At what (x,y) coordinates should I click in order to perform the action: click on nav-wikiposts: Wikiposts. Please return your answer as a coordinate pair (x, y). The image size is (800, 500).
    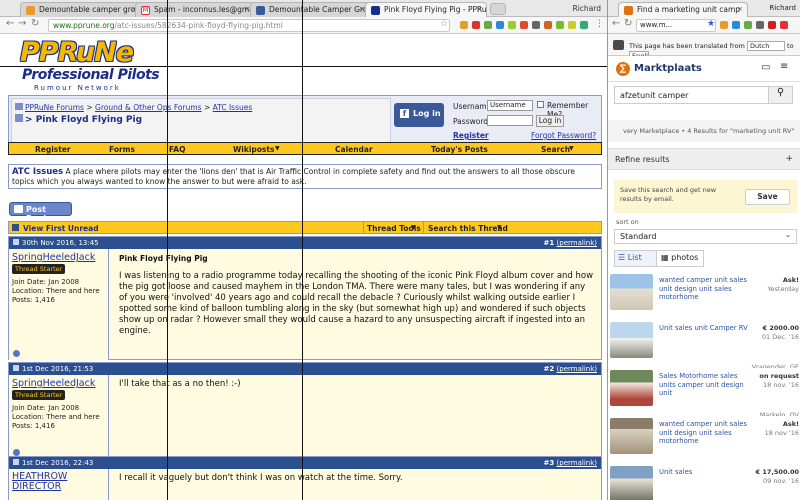
    Looking at the image, I should click on (253, 149).